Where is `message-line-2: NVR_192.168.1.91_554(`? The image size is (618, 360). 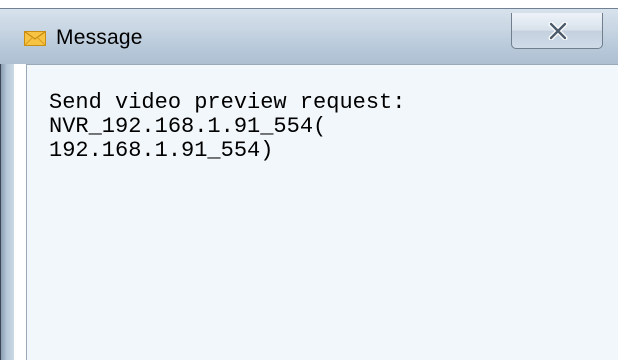
message-line-2: NVR_192.168.1.91_554( is located at coordinates (188, 126).